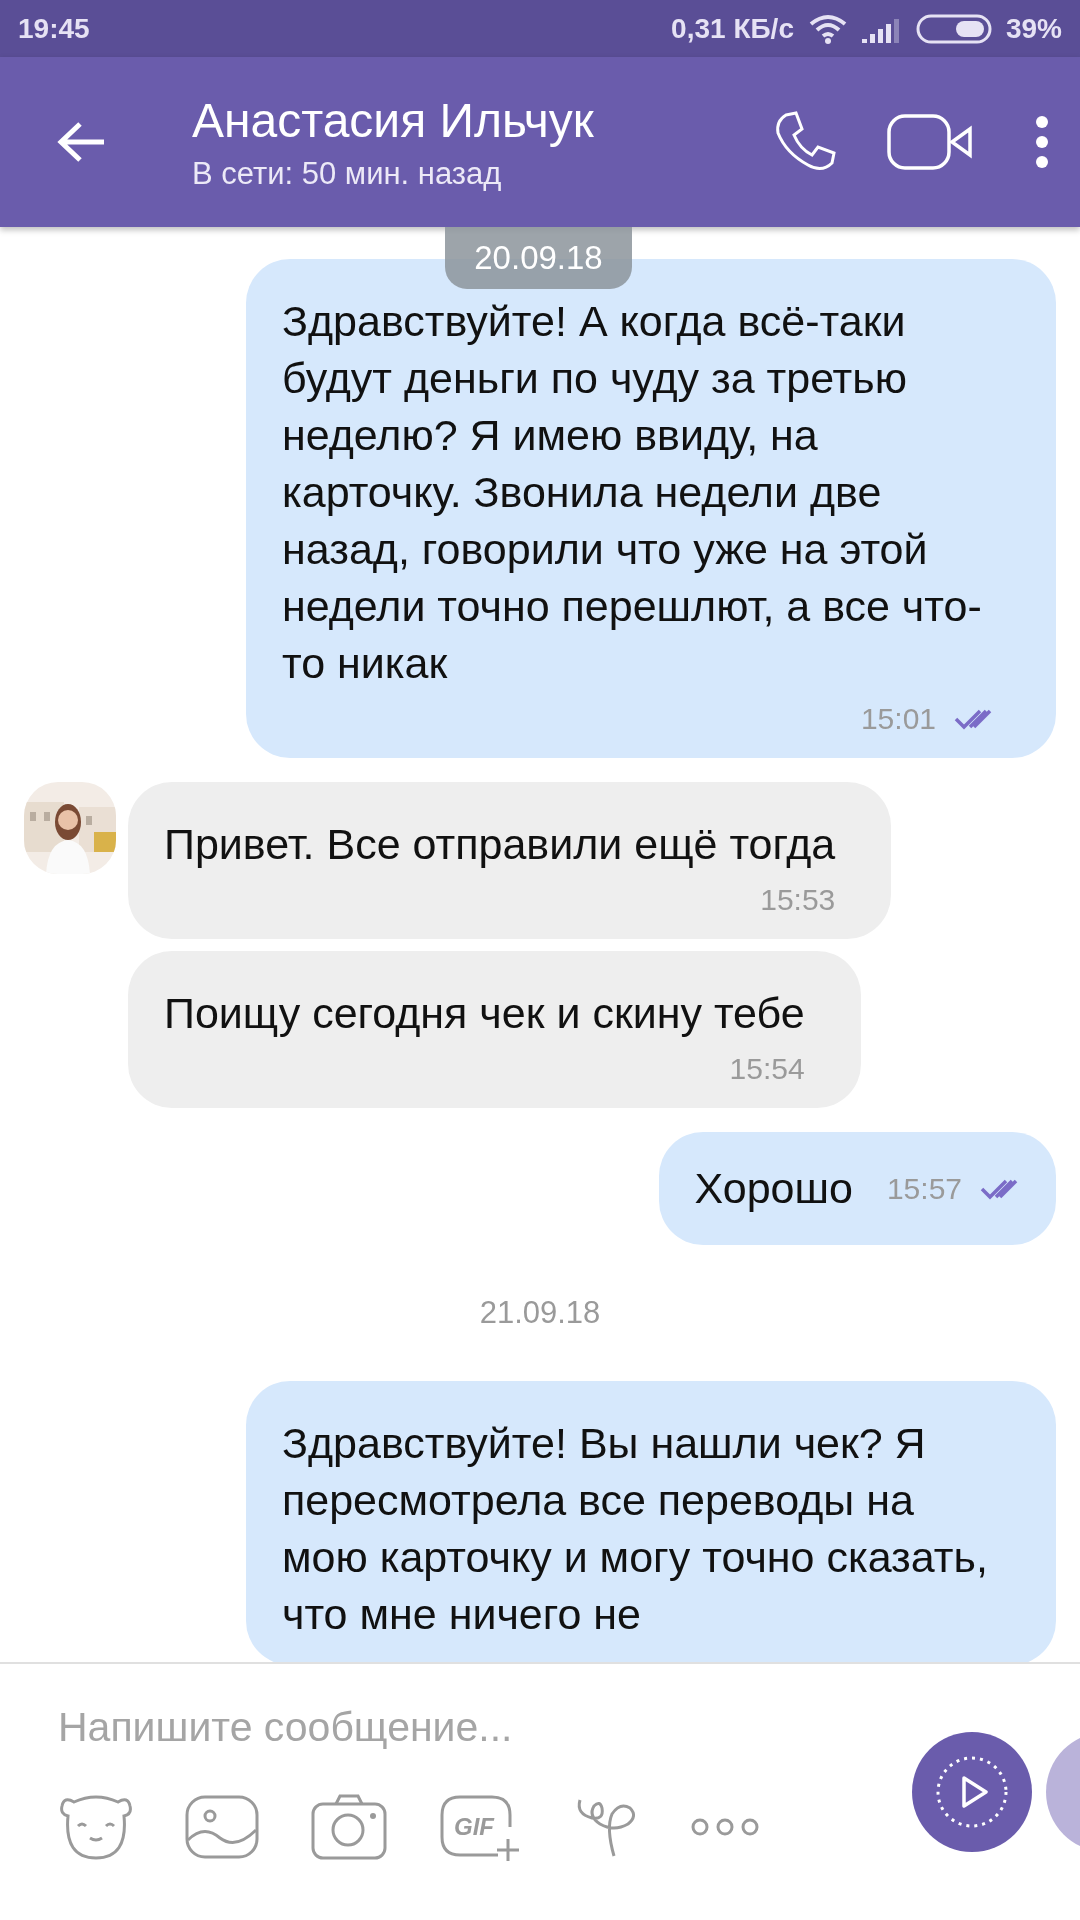 This screenshot has width=1080, height=1920. Describe the element at coordinates (924, 1188) in the screenshot. I see `message-time: 15:57` at that location.